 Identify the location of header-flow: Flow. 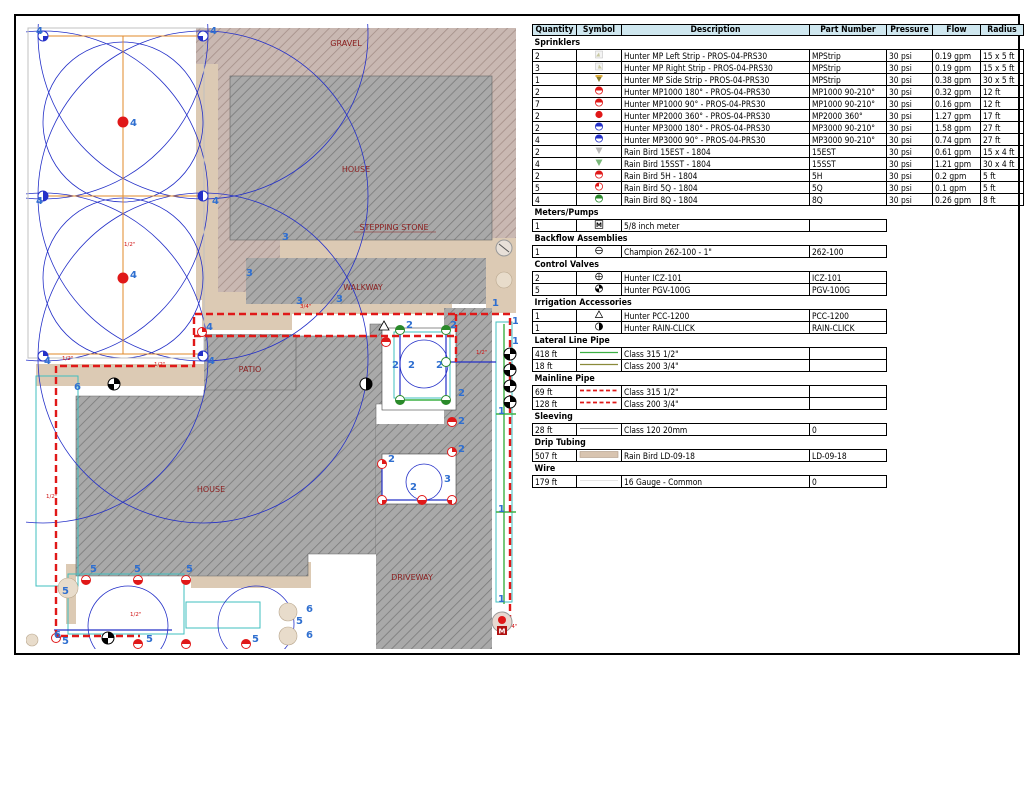
(956, 30).